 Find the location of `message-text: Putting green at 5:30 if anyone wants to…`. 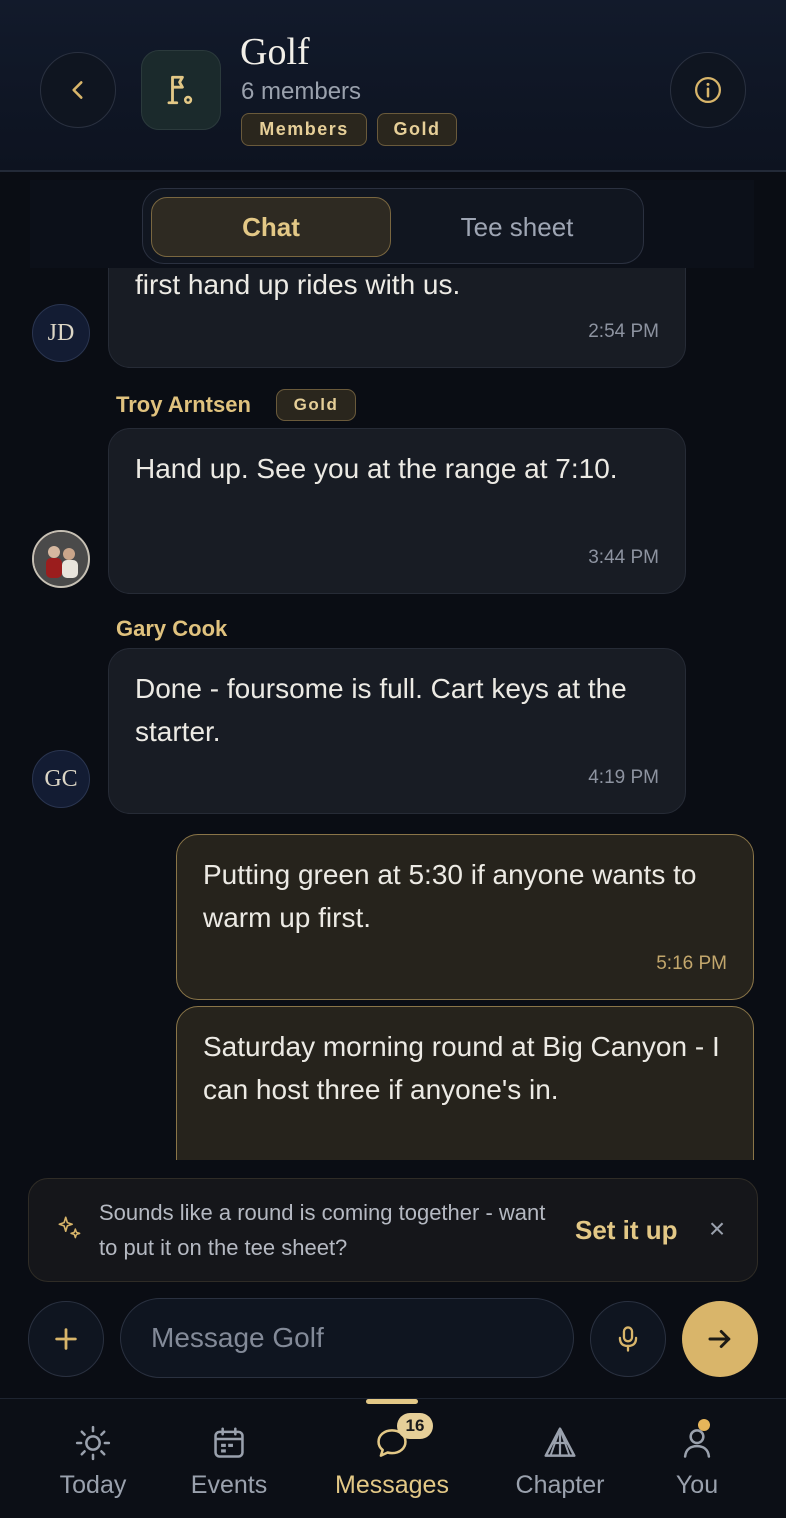

message-text: Putting green at 5:30 if anyone wants to… is located at coordinates (450, 896).